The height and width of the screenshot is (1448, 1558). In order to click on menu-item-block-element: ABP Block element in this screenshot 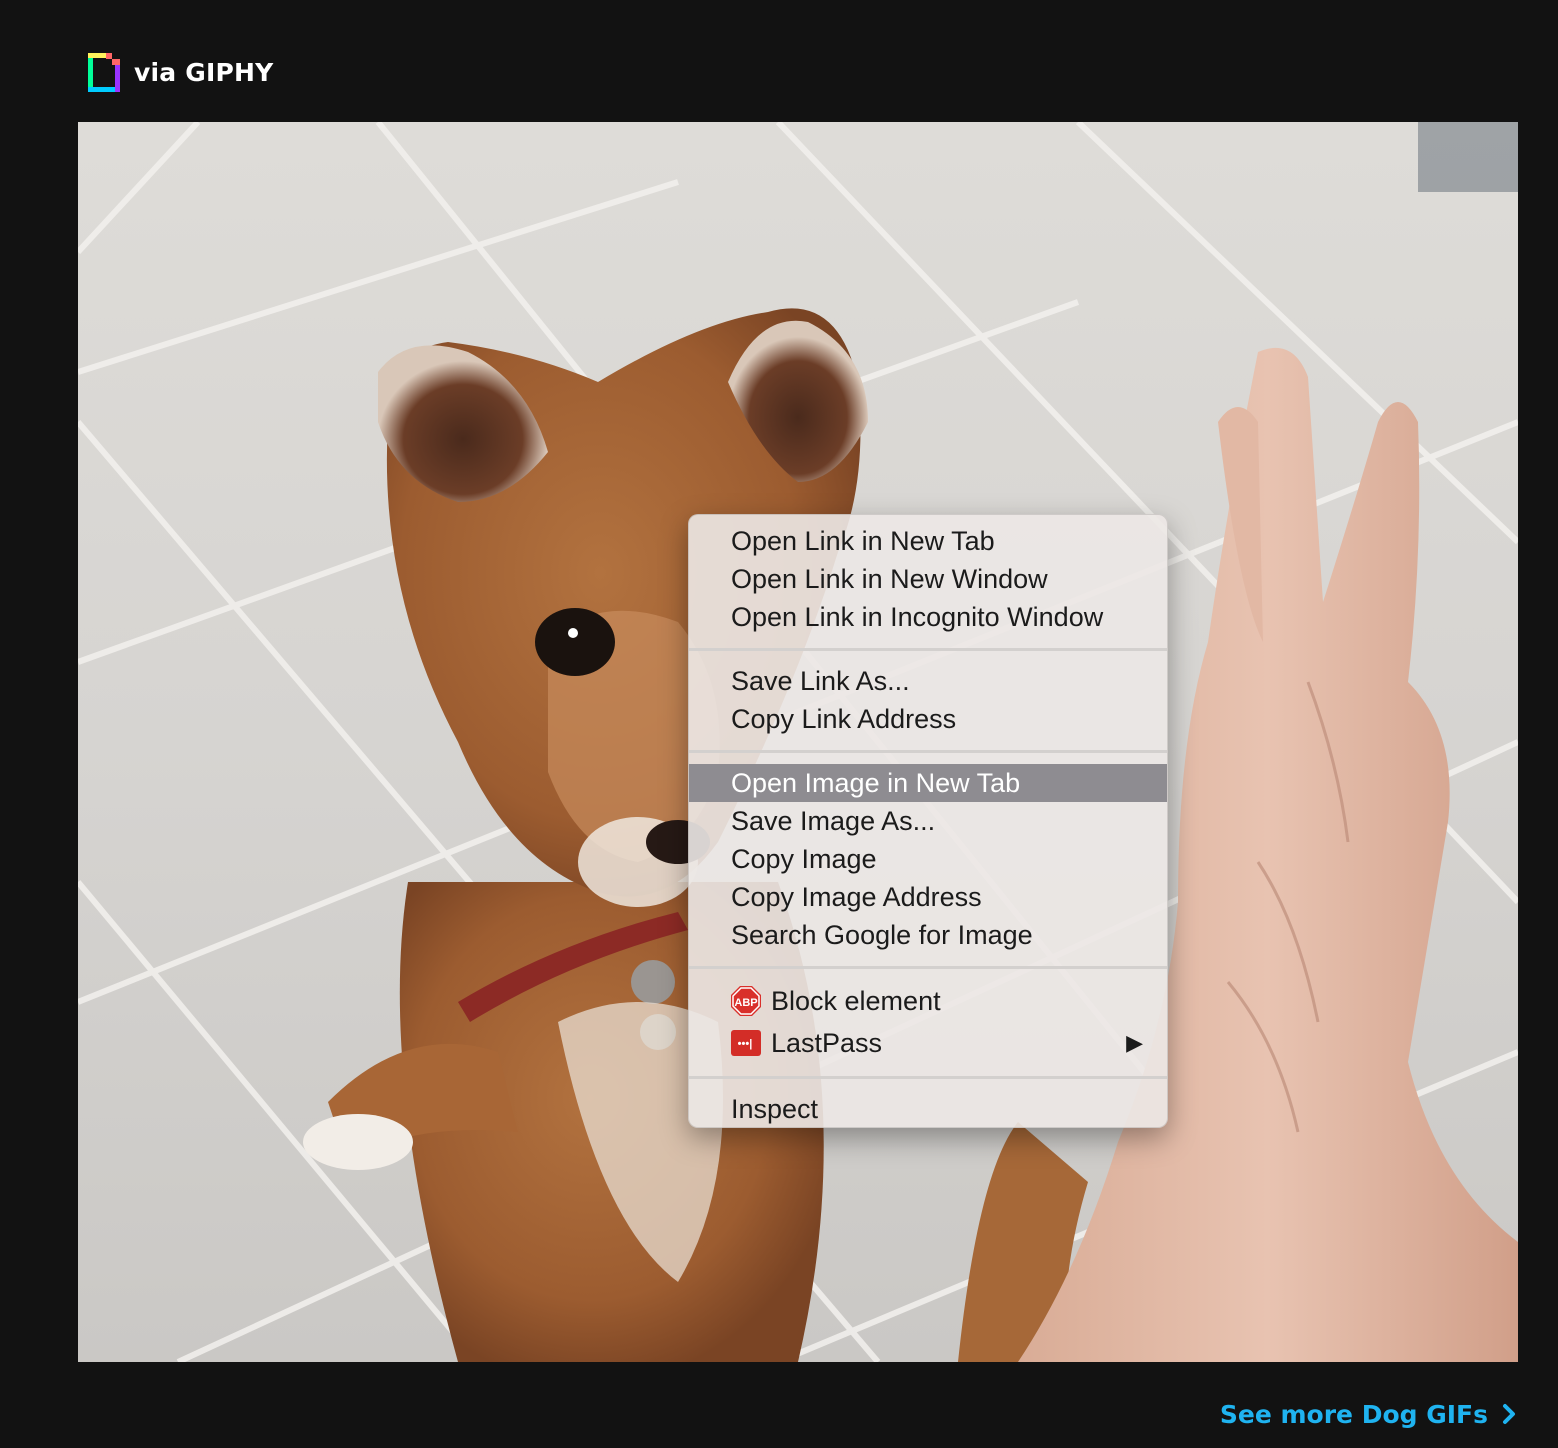, I will do `click(928, 1001)`.